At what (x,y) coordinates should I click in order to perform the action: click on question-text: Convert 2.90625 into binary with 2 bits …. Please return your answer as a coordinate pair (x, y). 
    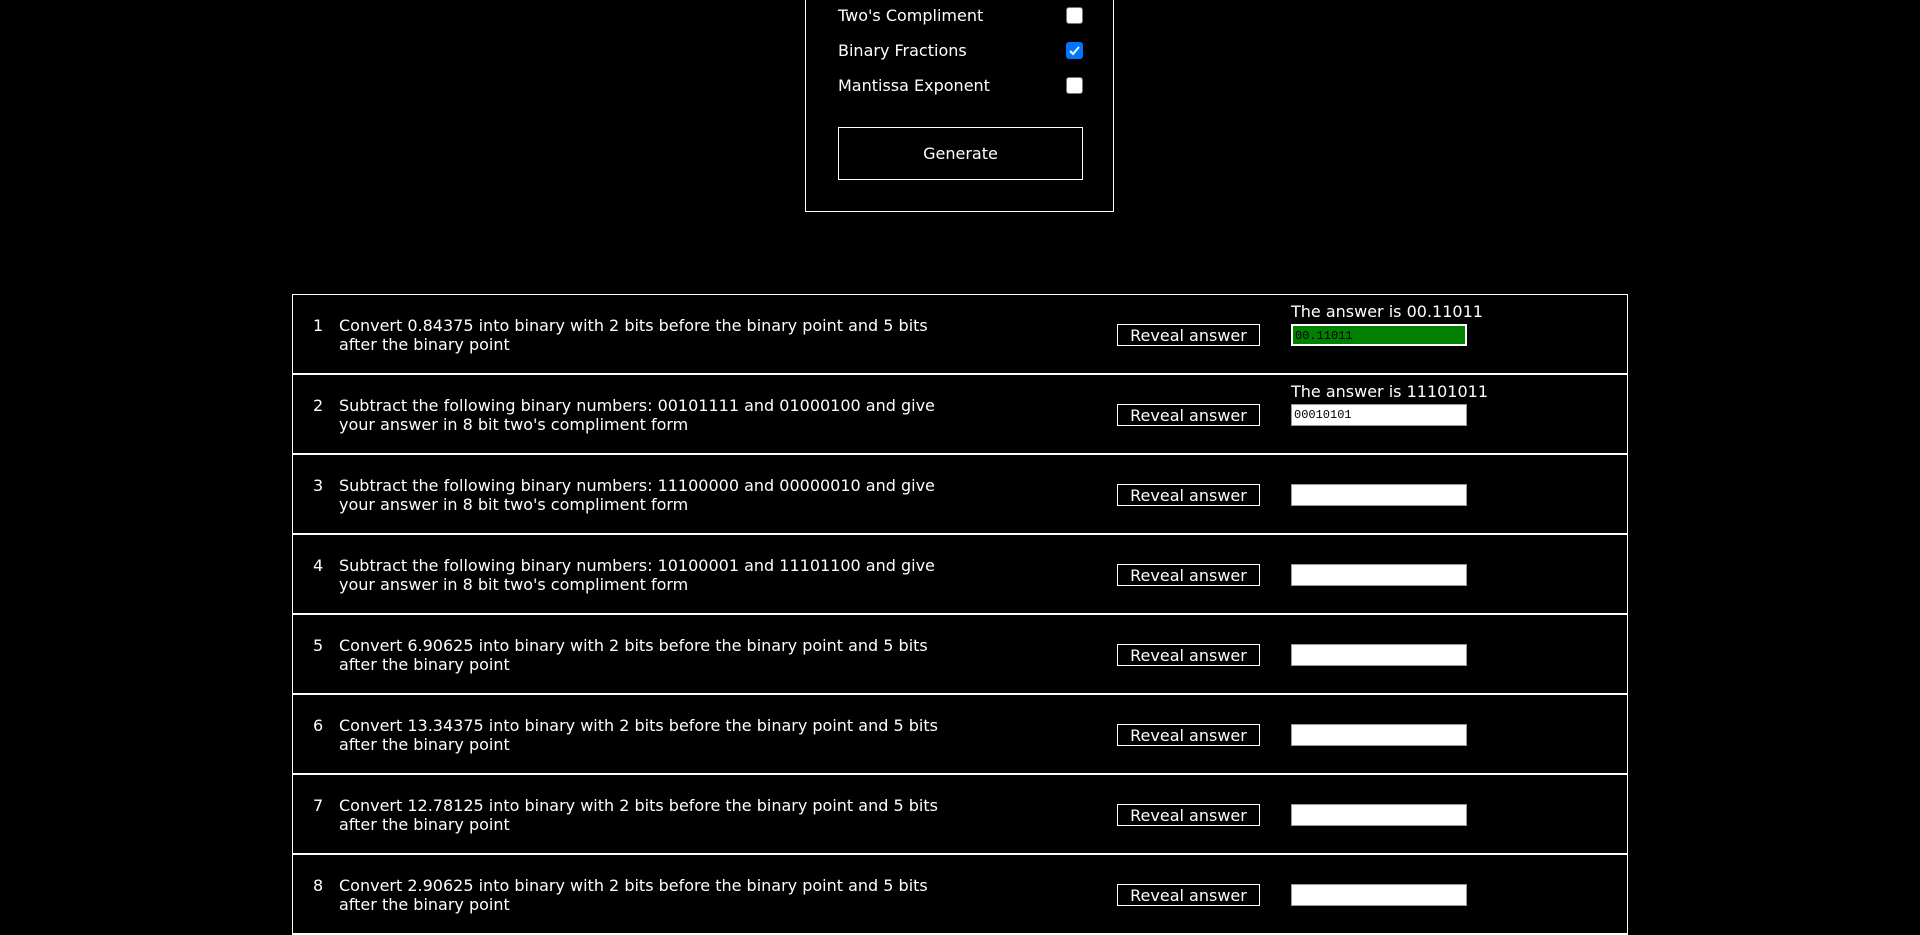
    Looking at the image, I should click on (633, 895).